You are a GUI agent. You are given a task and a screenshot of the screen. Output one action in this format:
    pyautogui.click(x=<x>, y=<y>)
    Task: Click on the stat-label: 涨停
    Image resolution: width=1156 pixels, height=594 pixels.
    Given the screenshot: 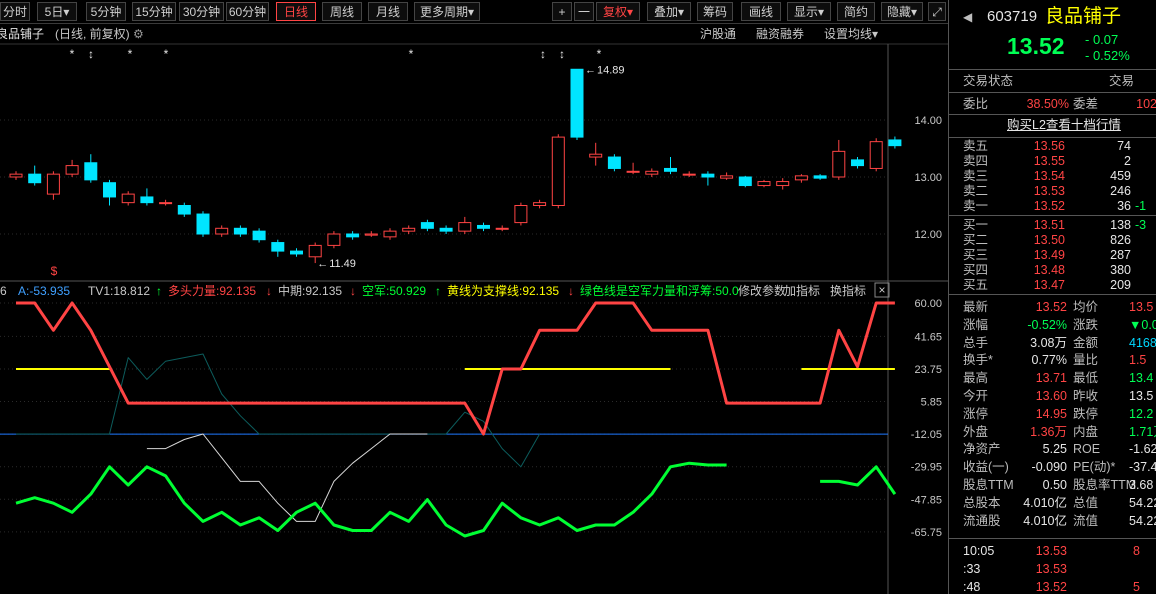 What is the action you would take?
    pyautogui.click(x=976, y=413)
    